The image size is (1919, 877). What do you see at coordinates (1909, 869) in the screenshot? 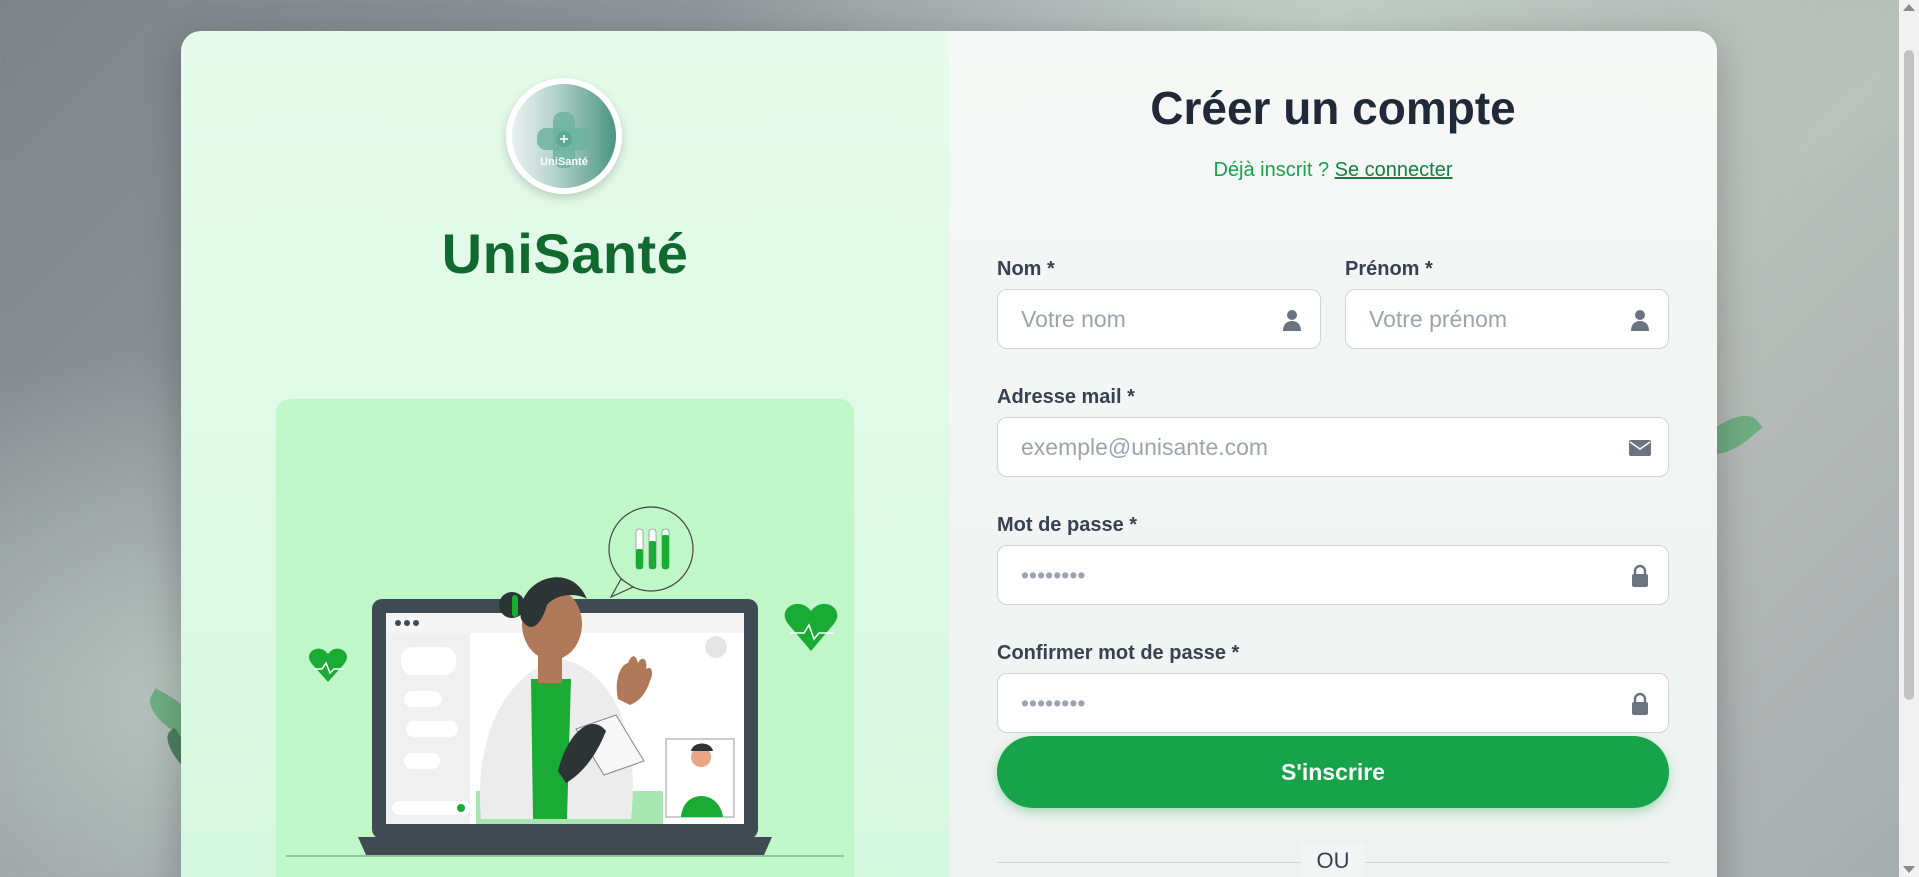
I see `scroll-down-arrow-icon` at bounding box center [1909, 869].